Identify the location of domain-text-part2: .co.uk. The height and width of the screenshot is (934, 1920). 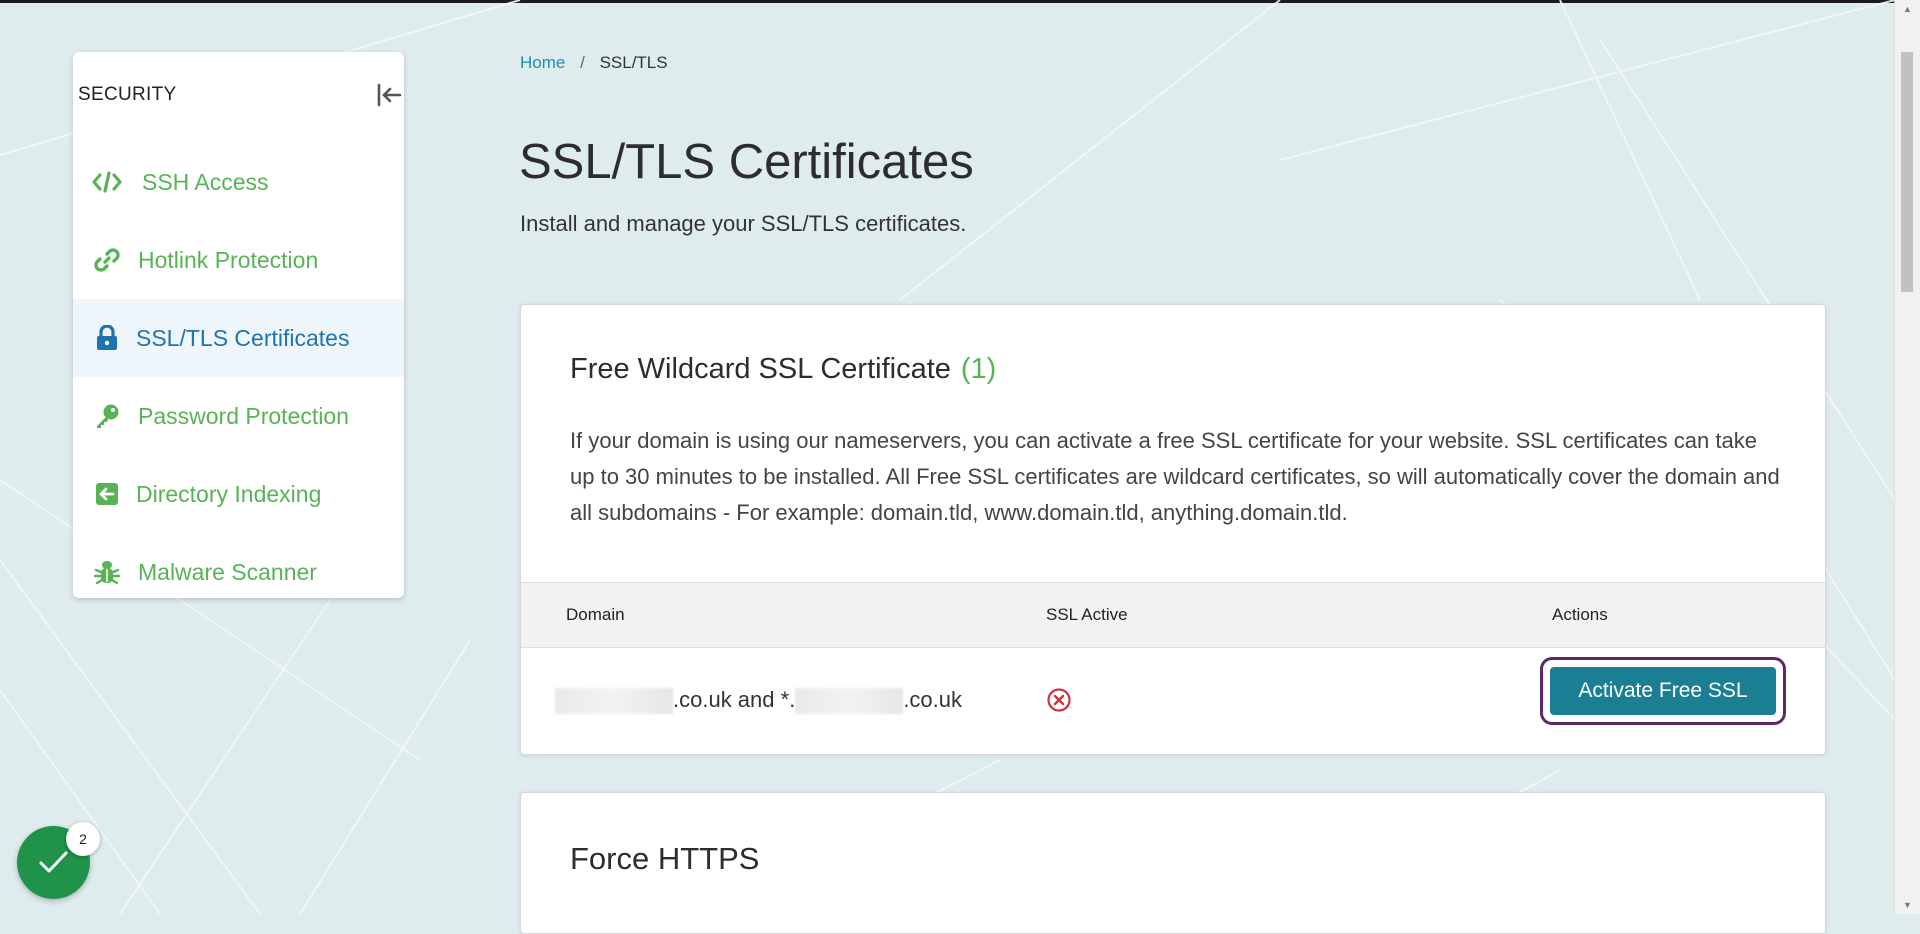
(933, 699).